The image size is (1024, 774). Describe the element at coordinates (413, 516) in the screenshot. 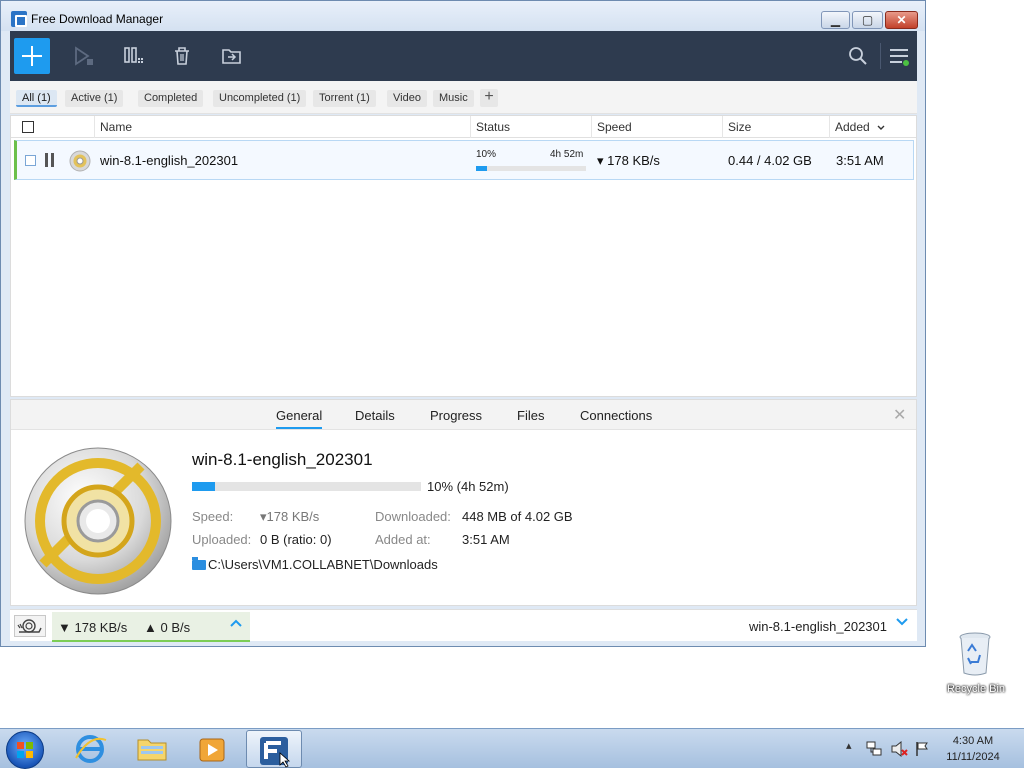

I see `downloaded-label: Downloaded:` at that location.